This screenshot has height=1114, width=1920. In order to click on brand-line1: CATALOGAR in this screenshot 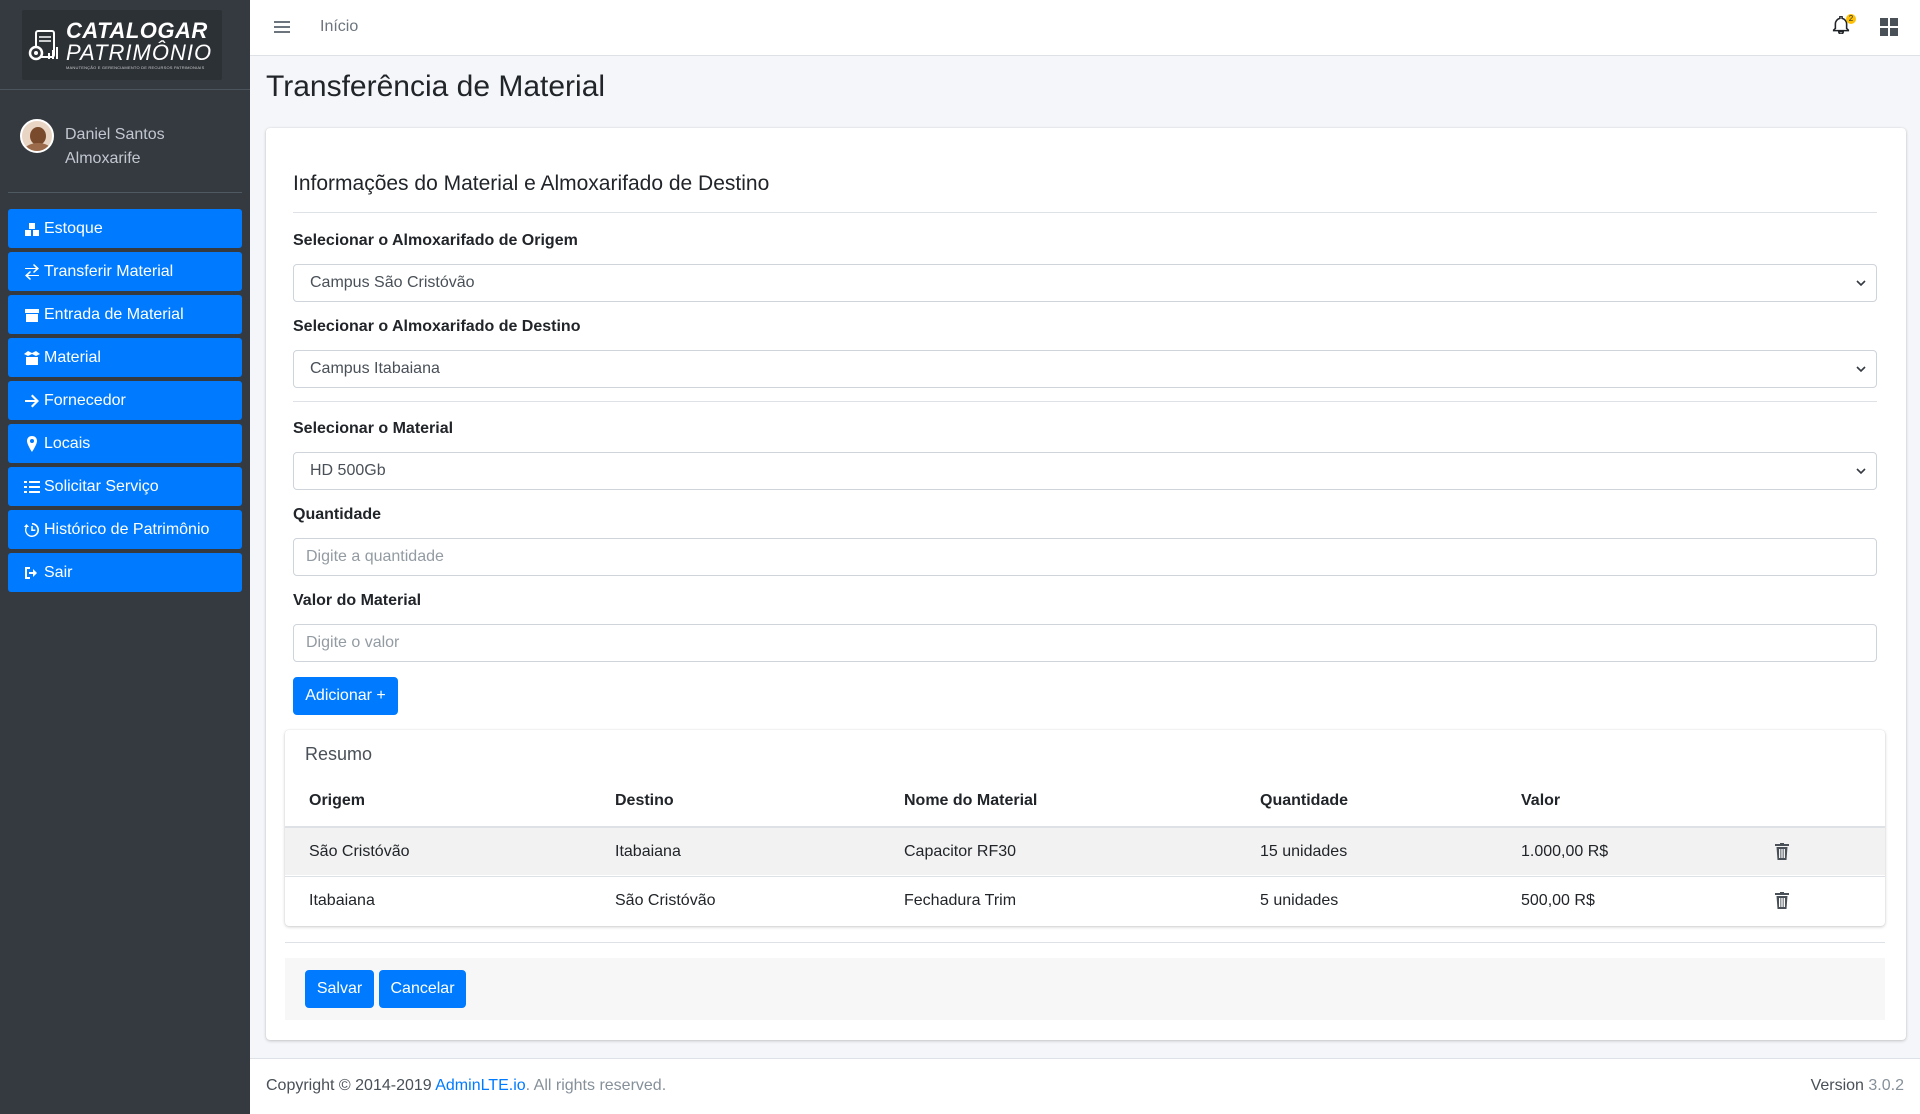, I will do `click(137, 30)`.